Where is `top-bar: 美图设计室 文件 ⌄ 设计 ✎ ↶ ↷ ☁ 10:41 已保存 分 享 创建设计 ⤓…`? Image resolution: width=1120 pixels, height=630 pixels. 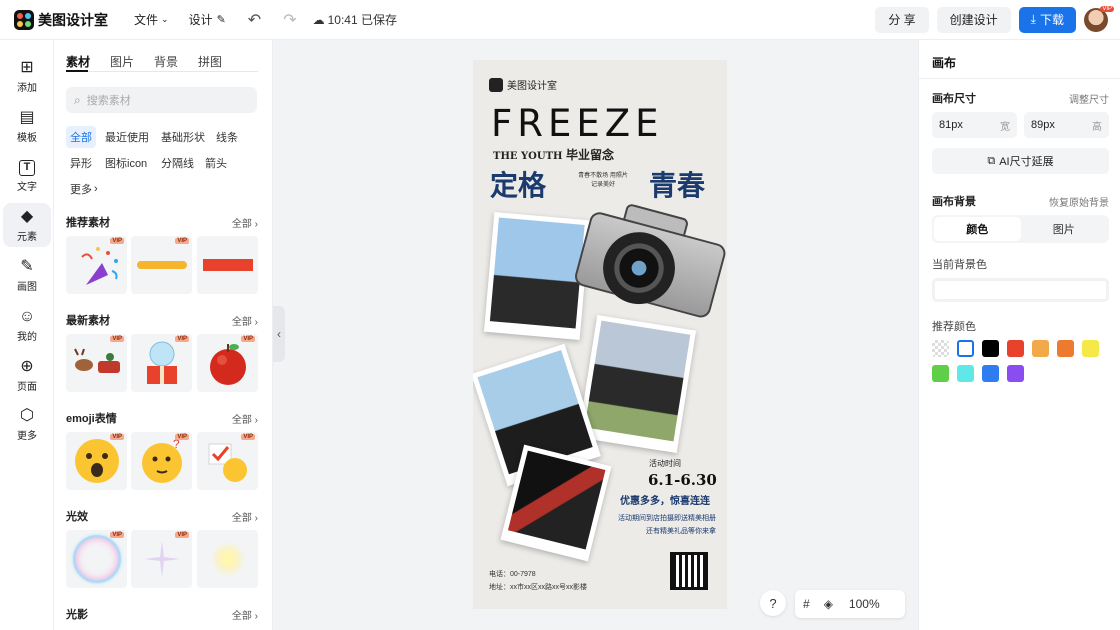 top-bar: 美图设计室 文件 ⌄ 设计 ✎ ↶ ↷ ☁ 10:41 已保存 分 享 创建设计 ⤓… is located at coordinates (560, 20).